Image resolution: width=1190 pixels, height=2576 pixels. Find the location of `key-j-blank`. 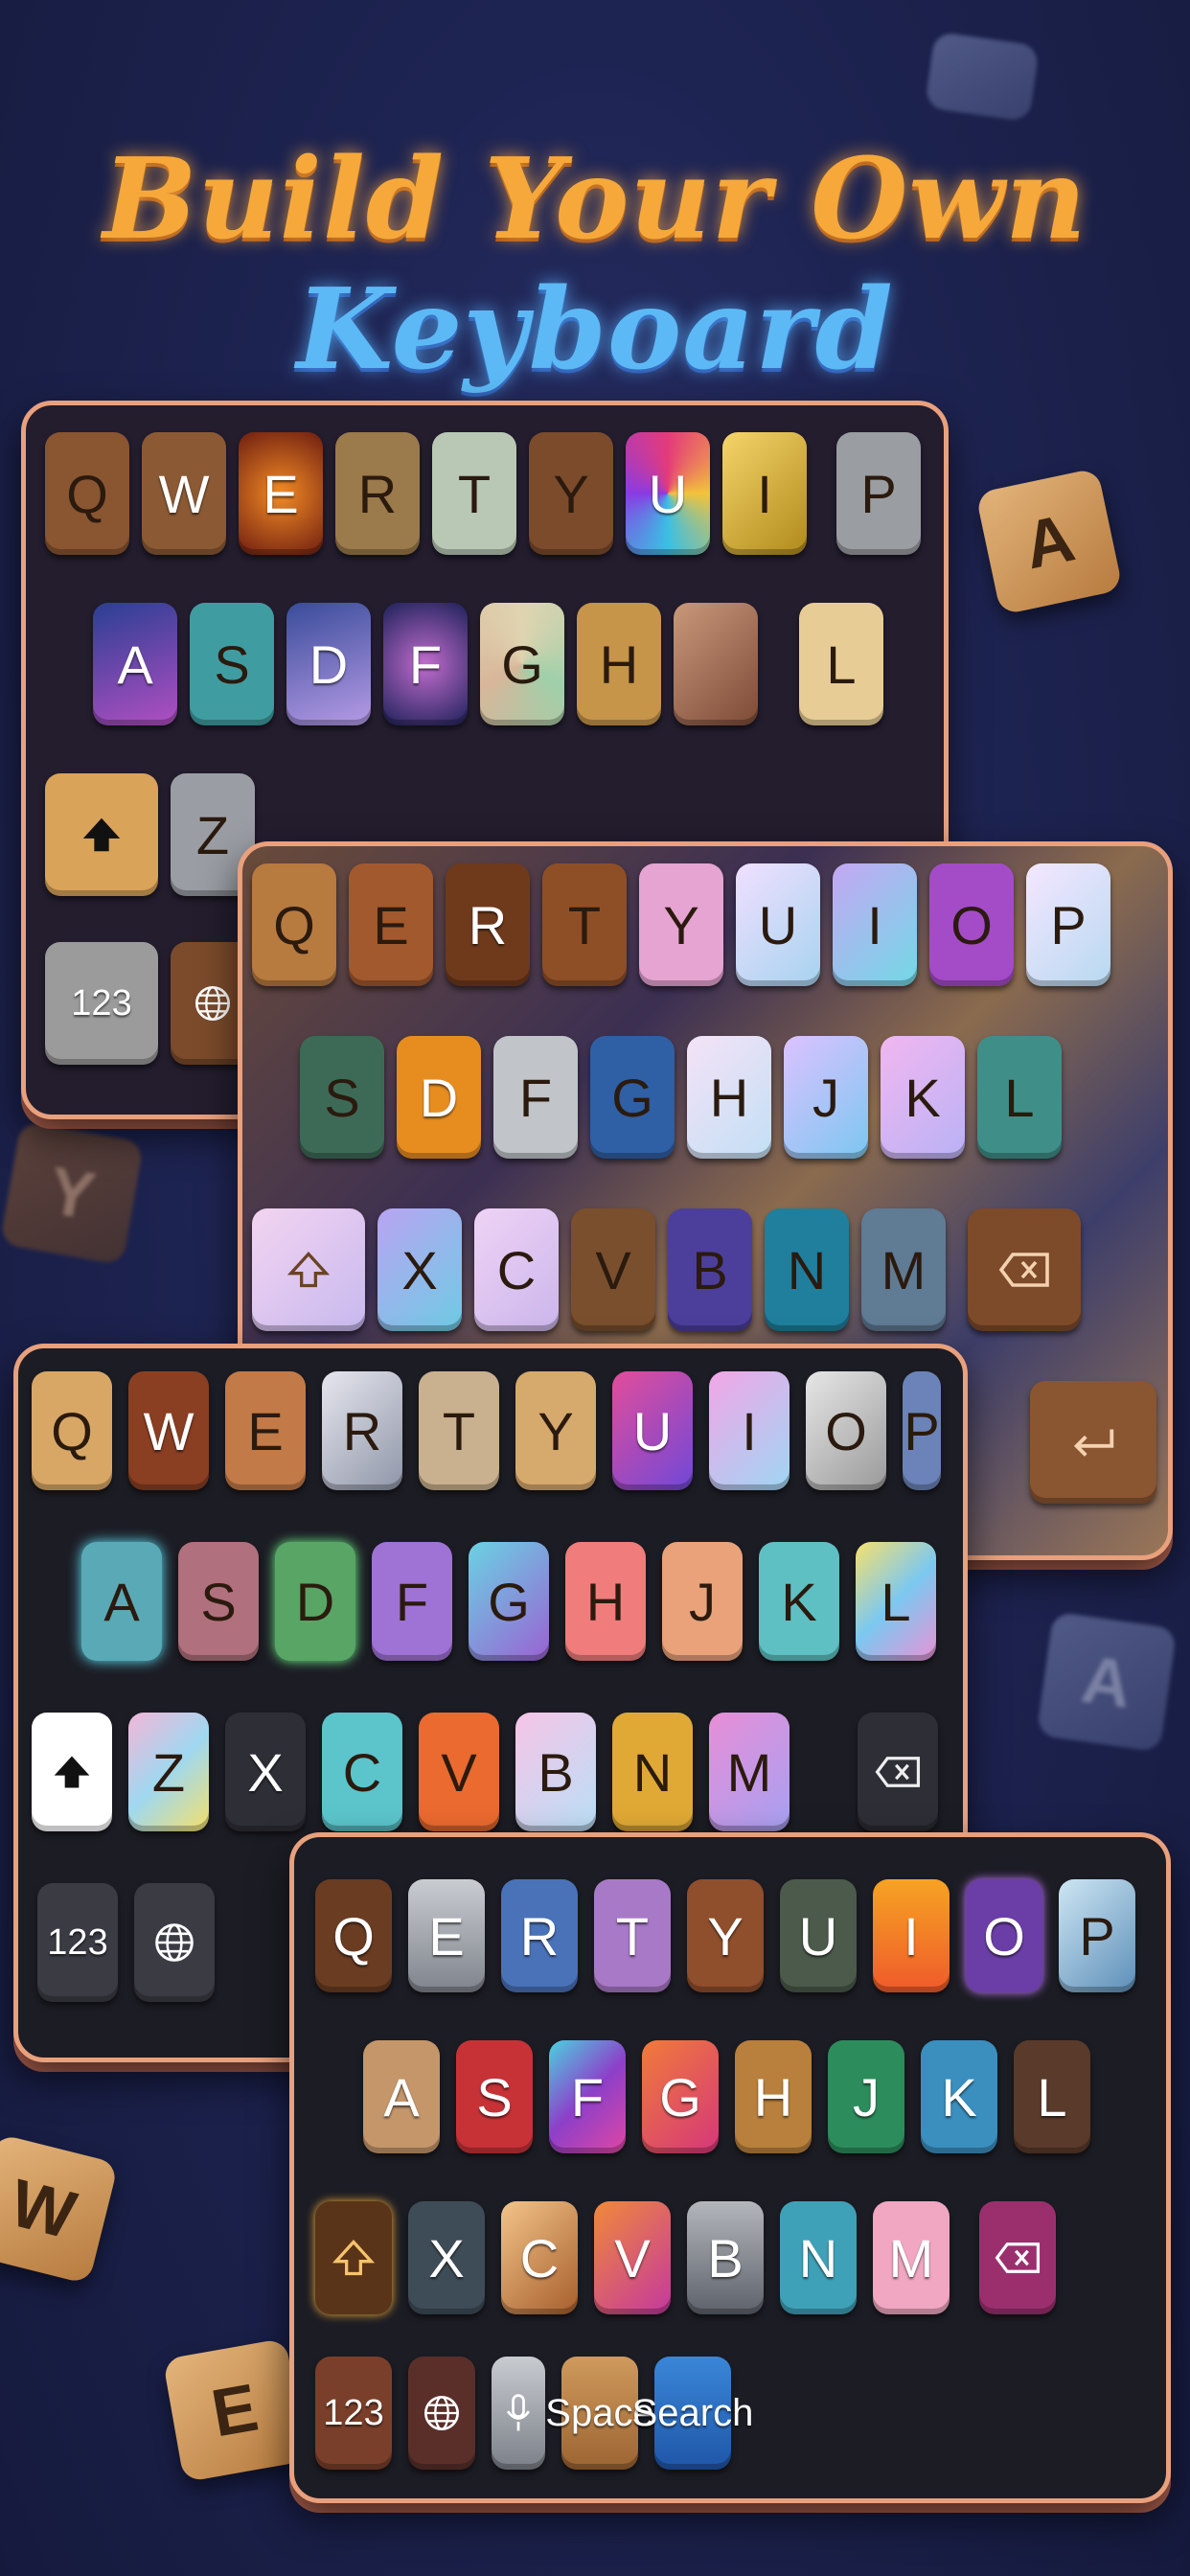

key-j-blank is located at coordinates (716, 664).